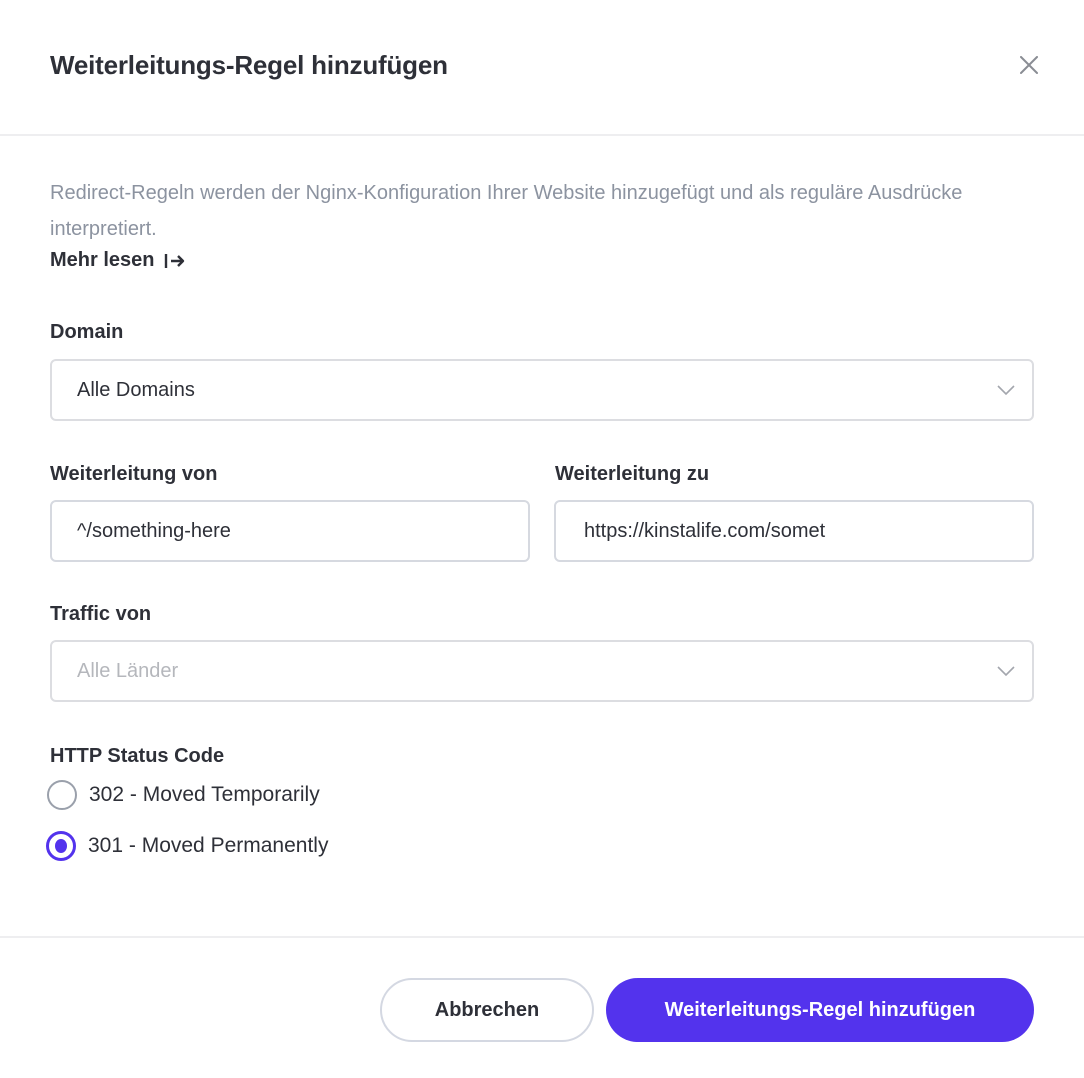  I want to click on domain-label: Domain, so click(87, 332).